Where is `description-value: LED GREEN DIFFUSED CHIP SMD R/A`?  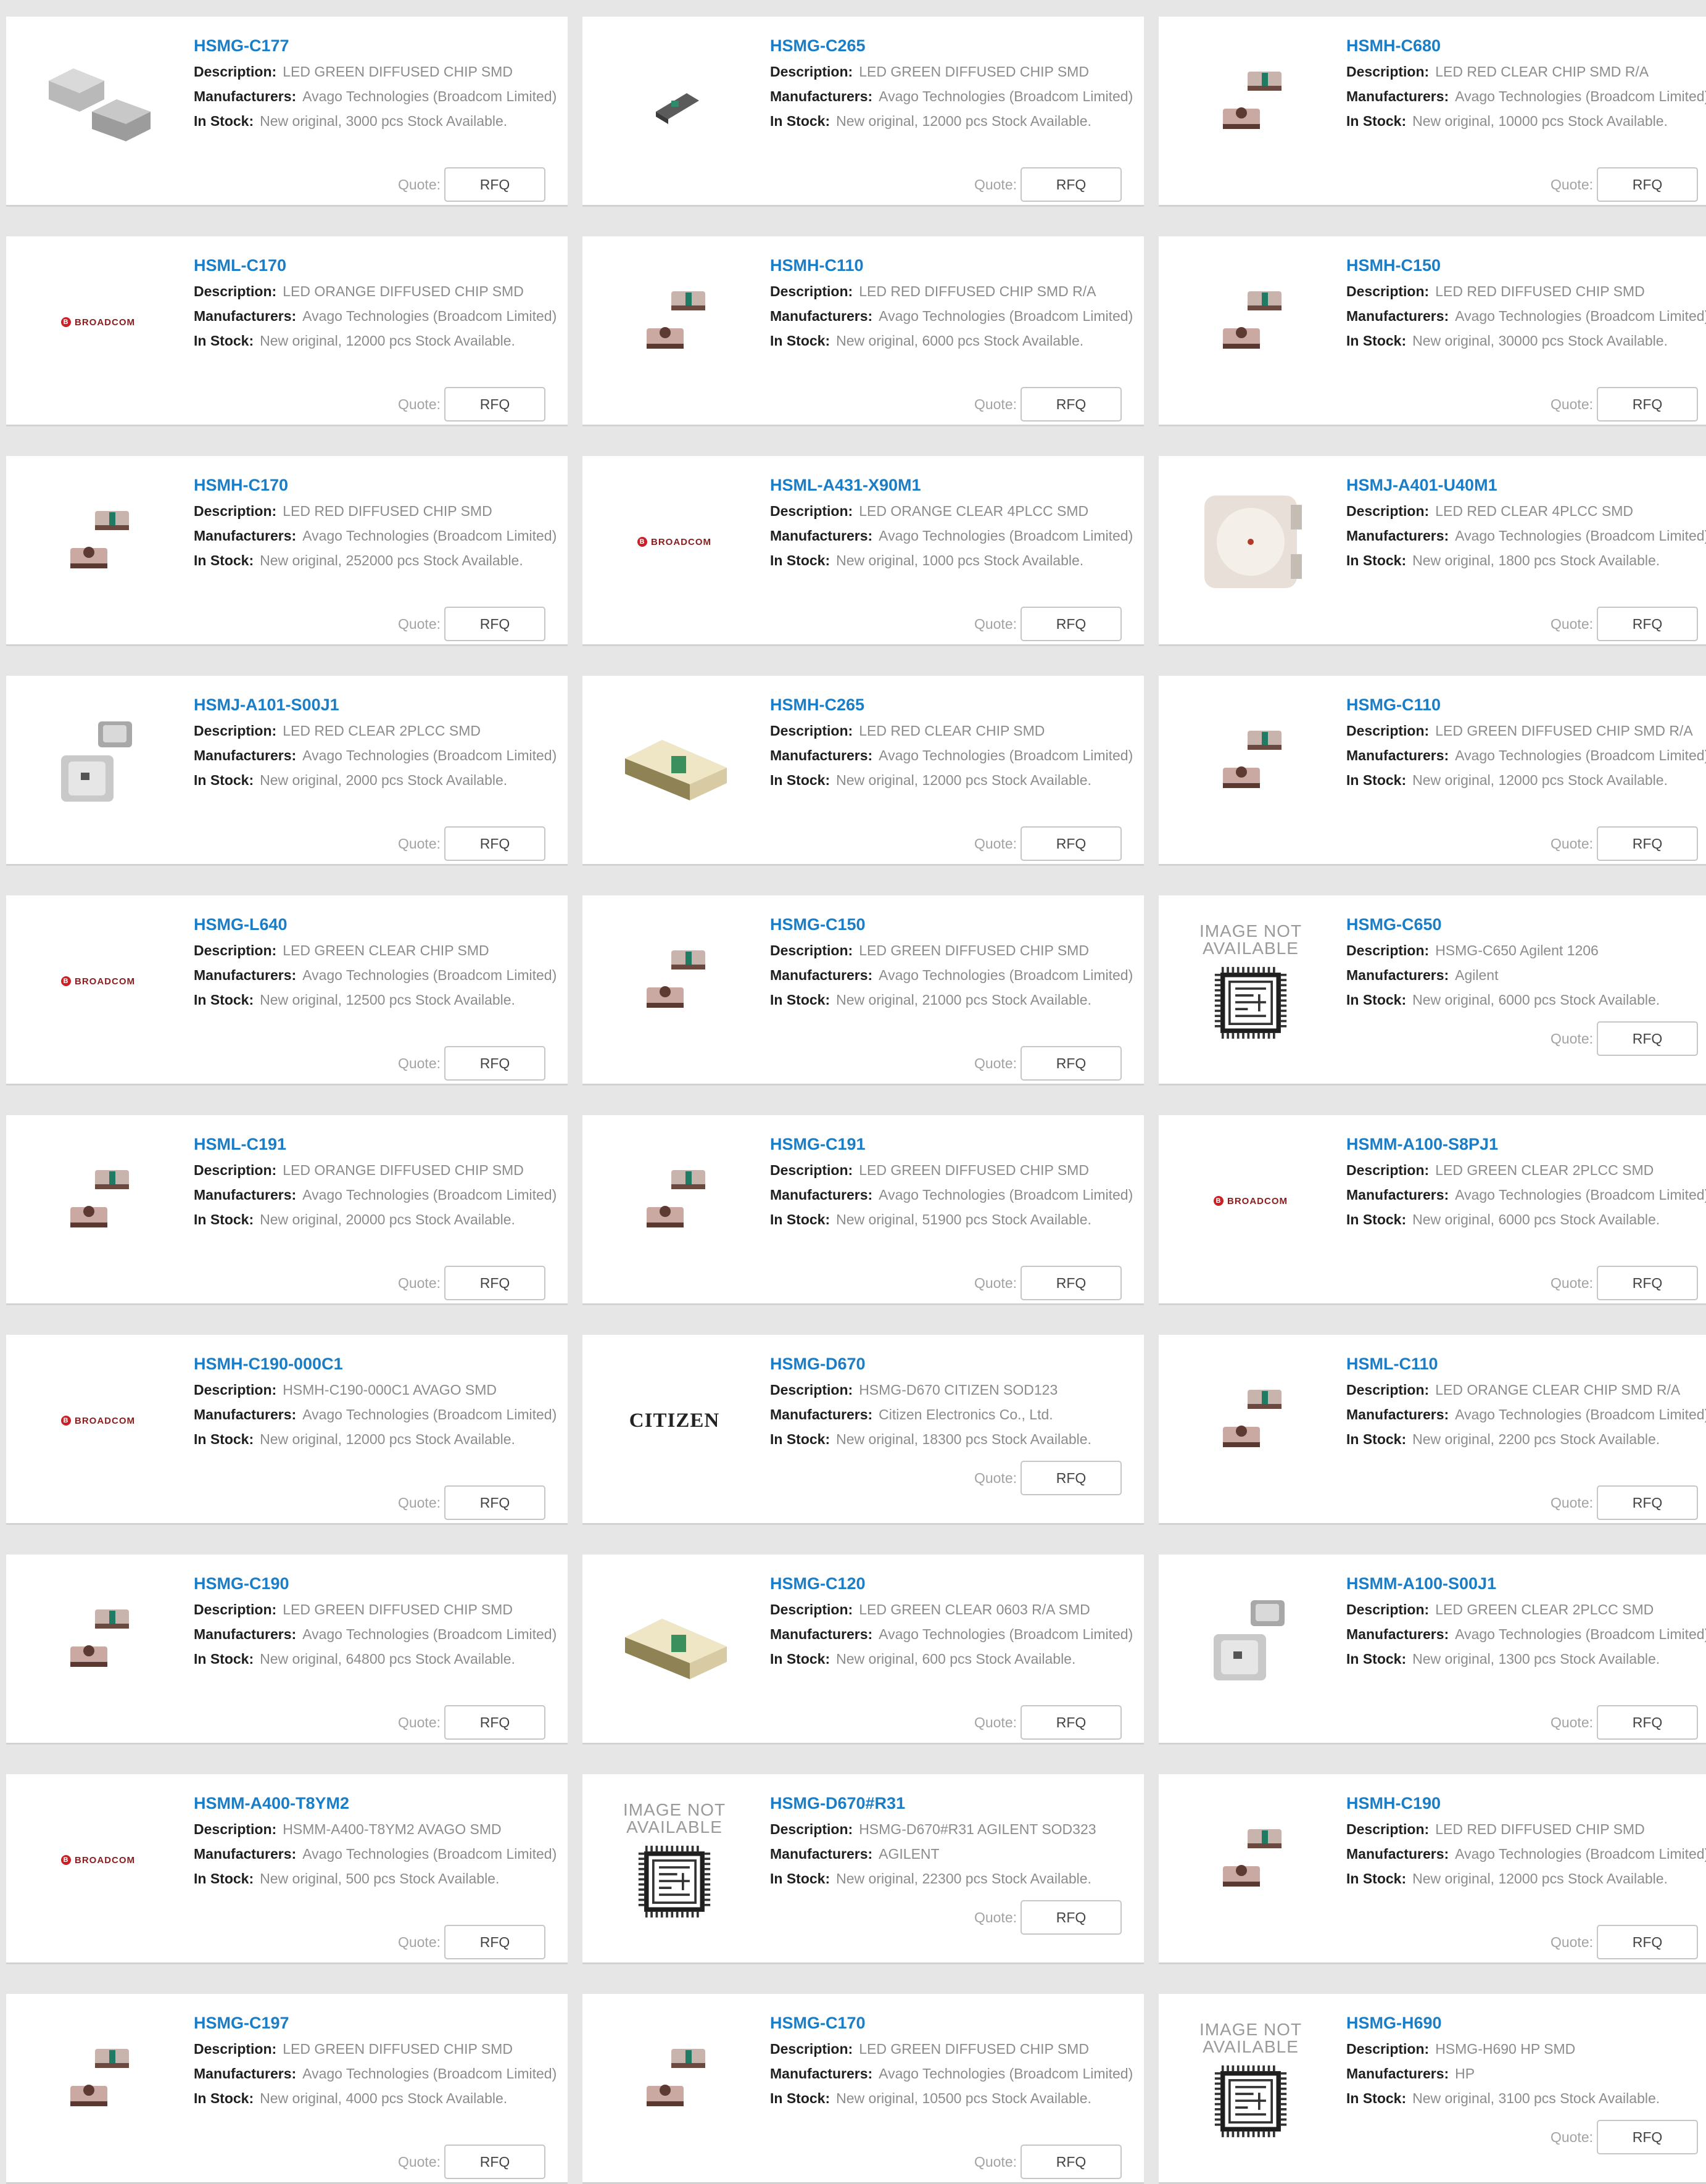
description-value: LED GREEN DIFFUSED CHIP SMD R/A is located at coordinates (1564, 731).